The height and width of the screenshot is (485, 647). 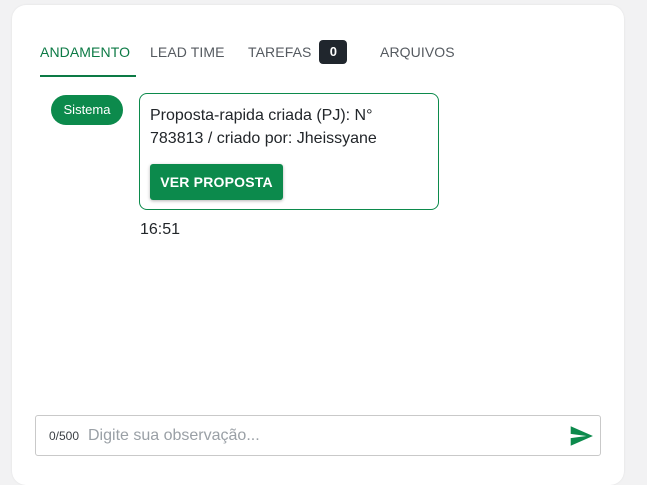 What do you see at coordinates (160, 229) in the screenshot?
I see `message-time: 16:51` at bounding box center [160, 229].